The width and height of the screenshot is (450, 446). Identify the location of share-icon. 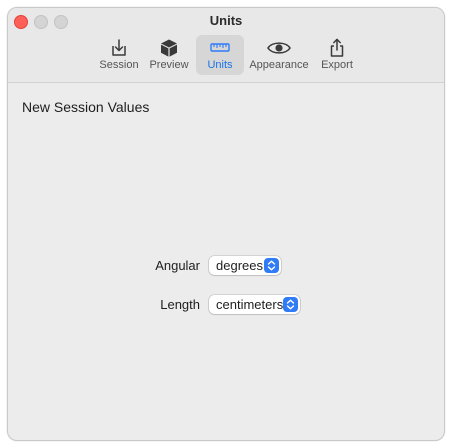
(337, 48).